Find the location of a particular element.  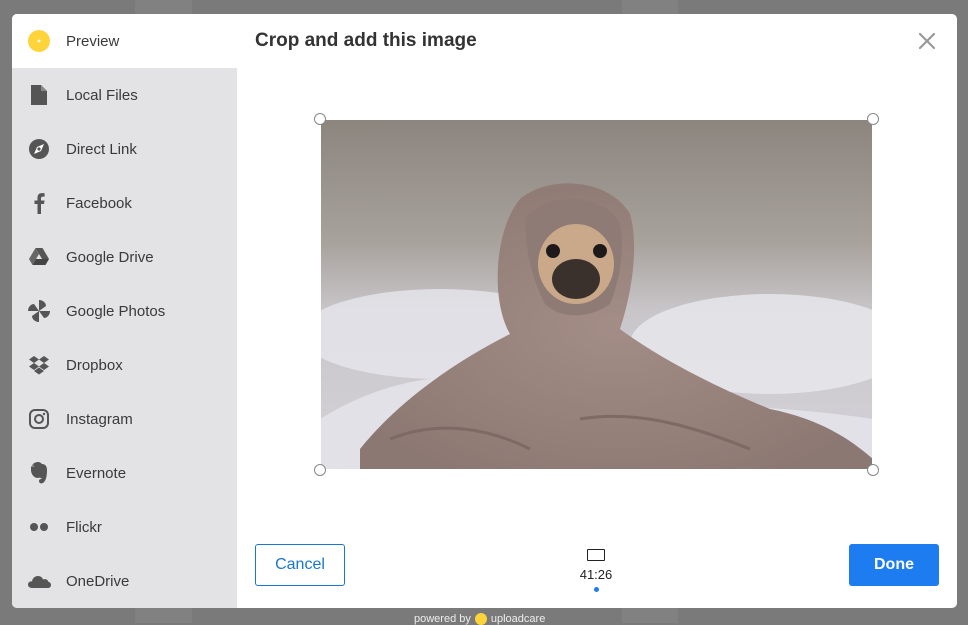

aspect-ratio-icon is located at coordinates (596, 555).